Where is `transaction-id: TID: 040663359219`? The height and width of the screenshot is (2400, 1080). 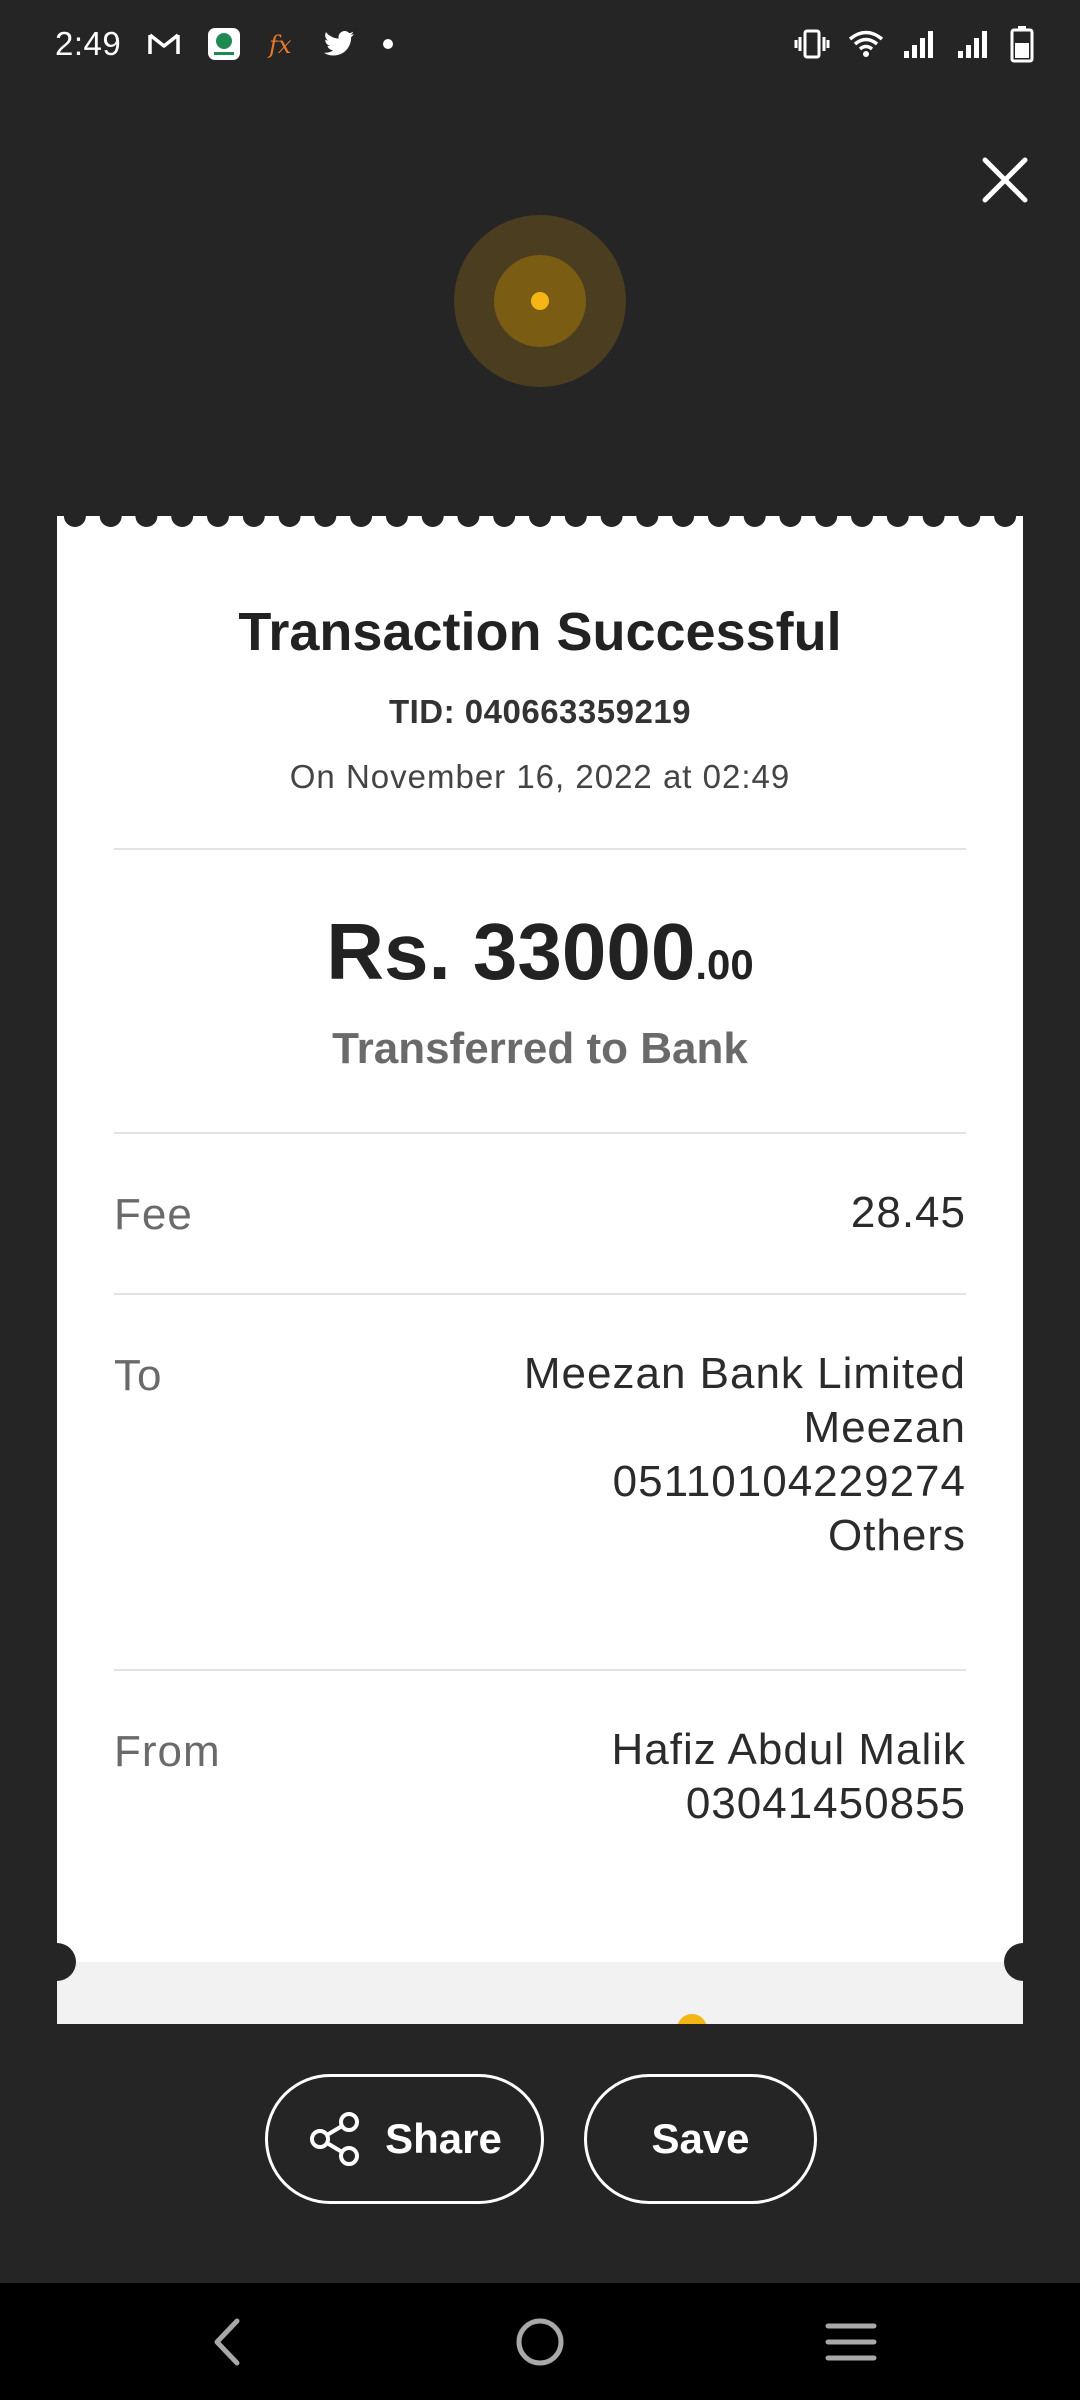
transaction-id: TID: 040663359219 is located at coordinates (540, 711).